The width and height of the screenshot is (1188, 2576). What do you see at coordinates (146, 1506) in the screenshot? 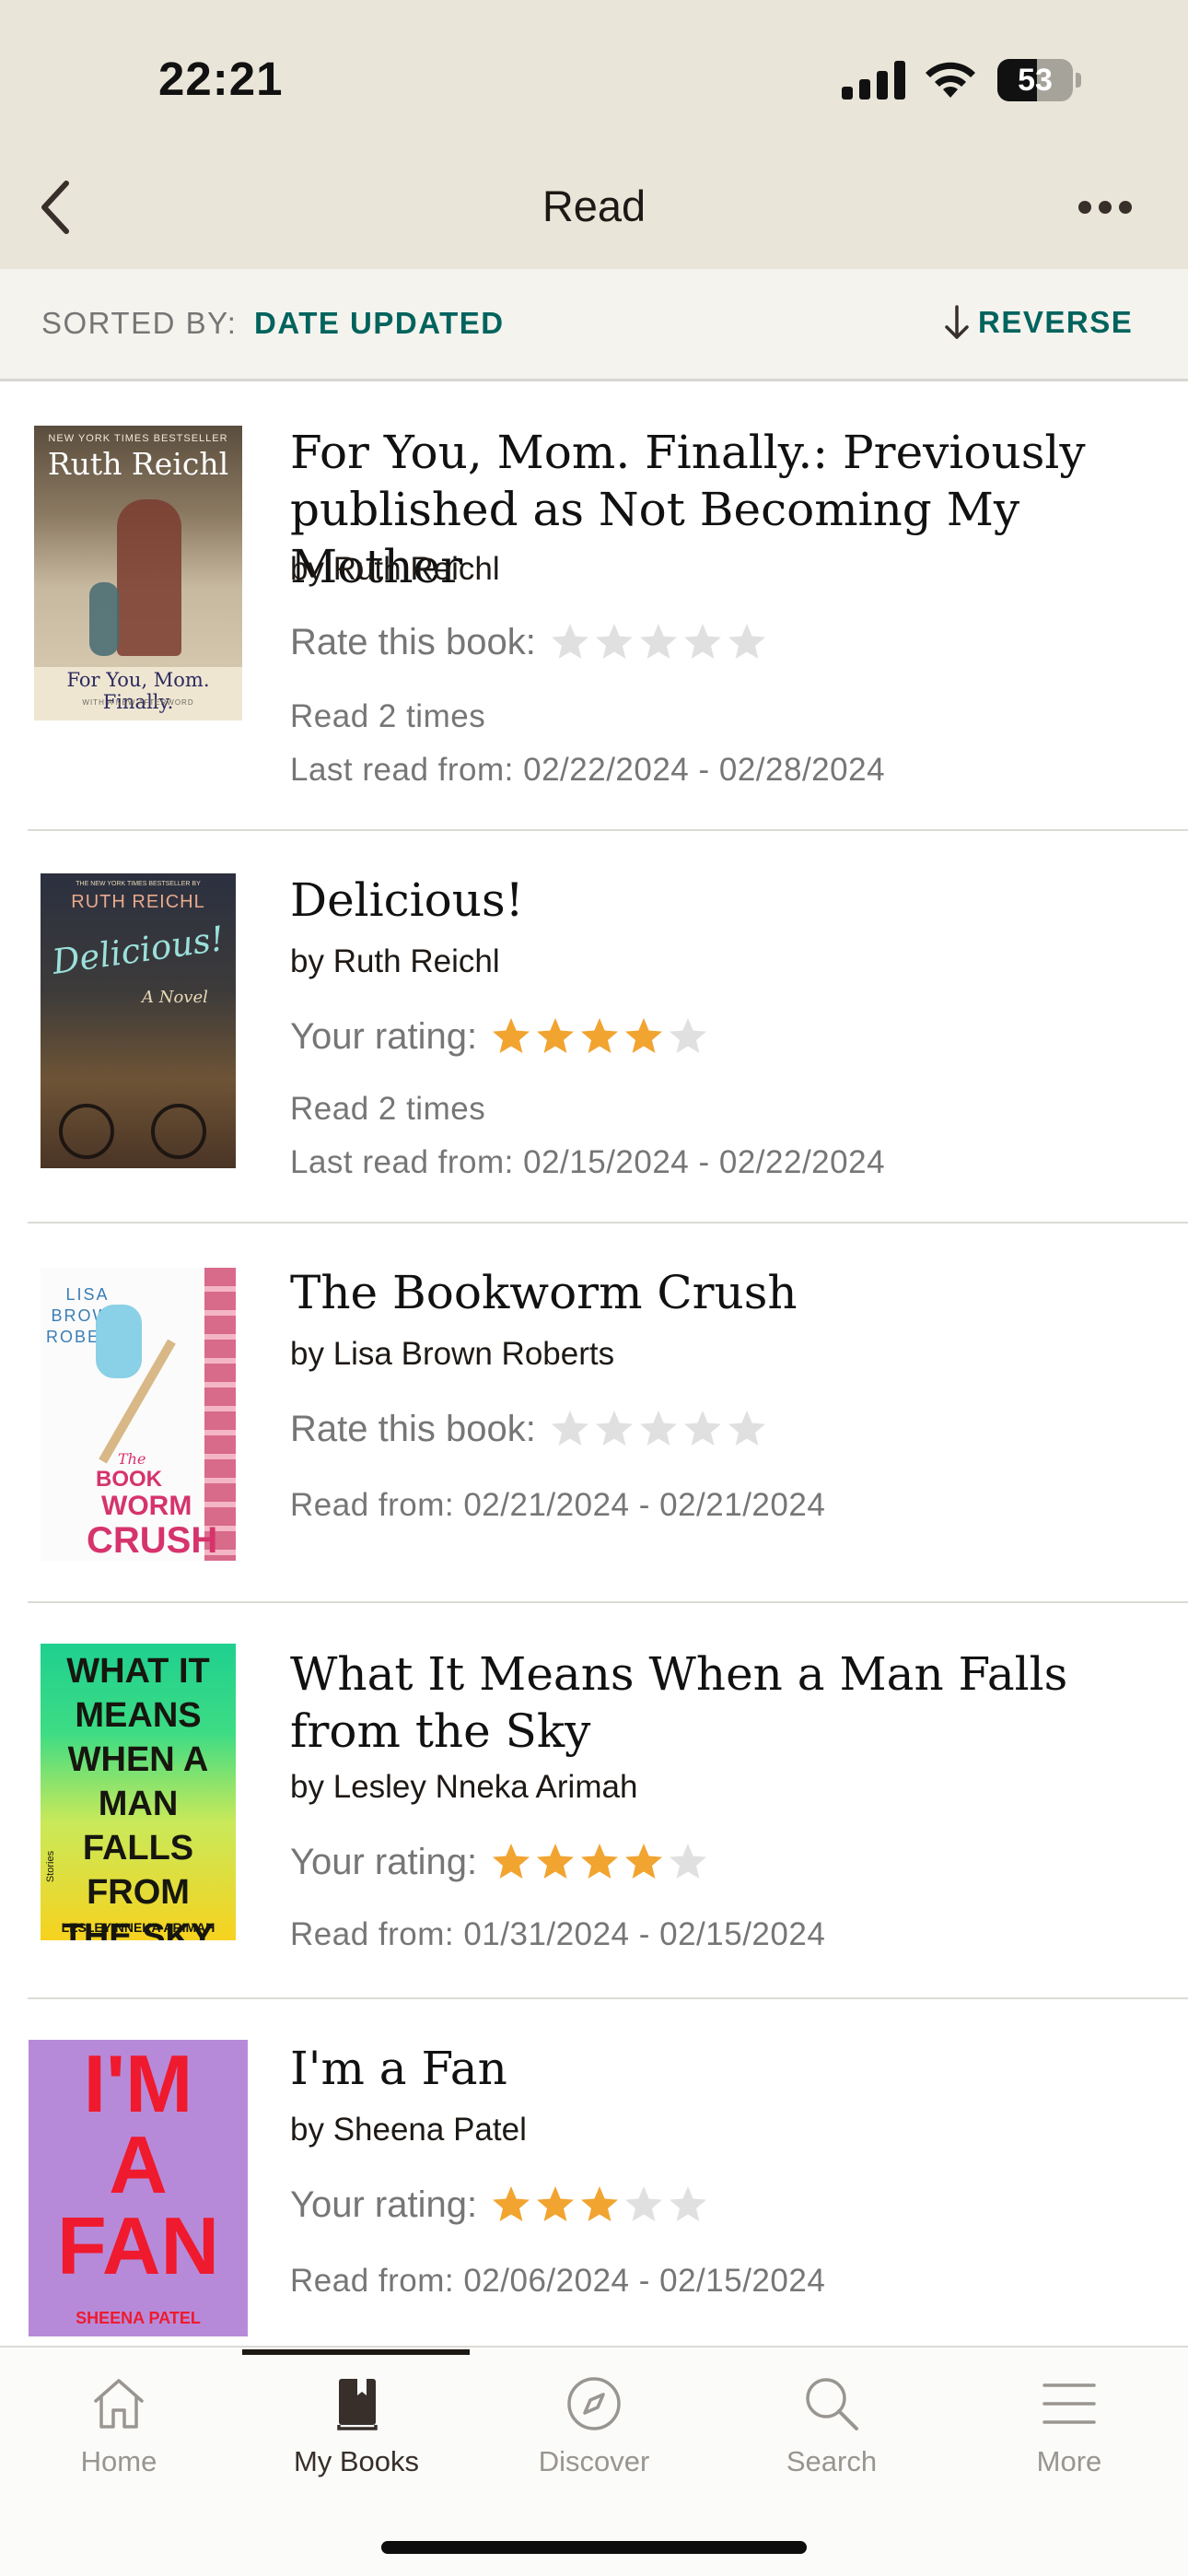
I see `cover-title: WORM` at bounding box center [146, 1506].